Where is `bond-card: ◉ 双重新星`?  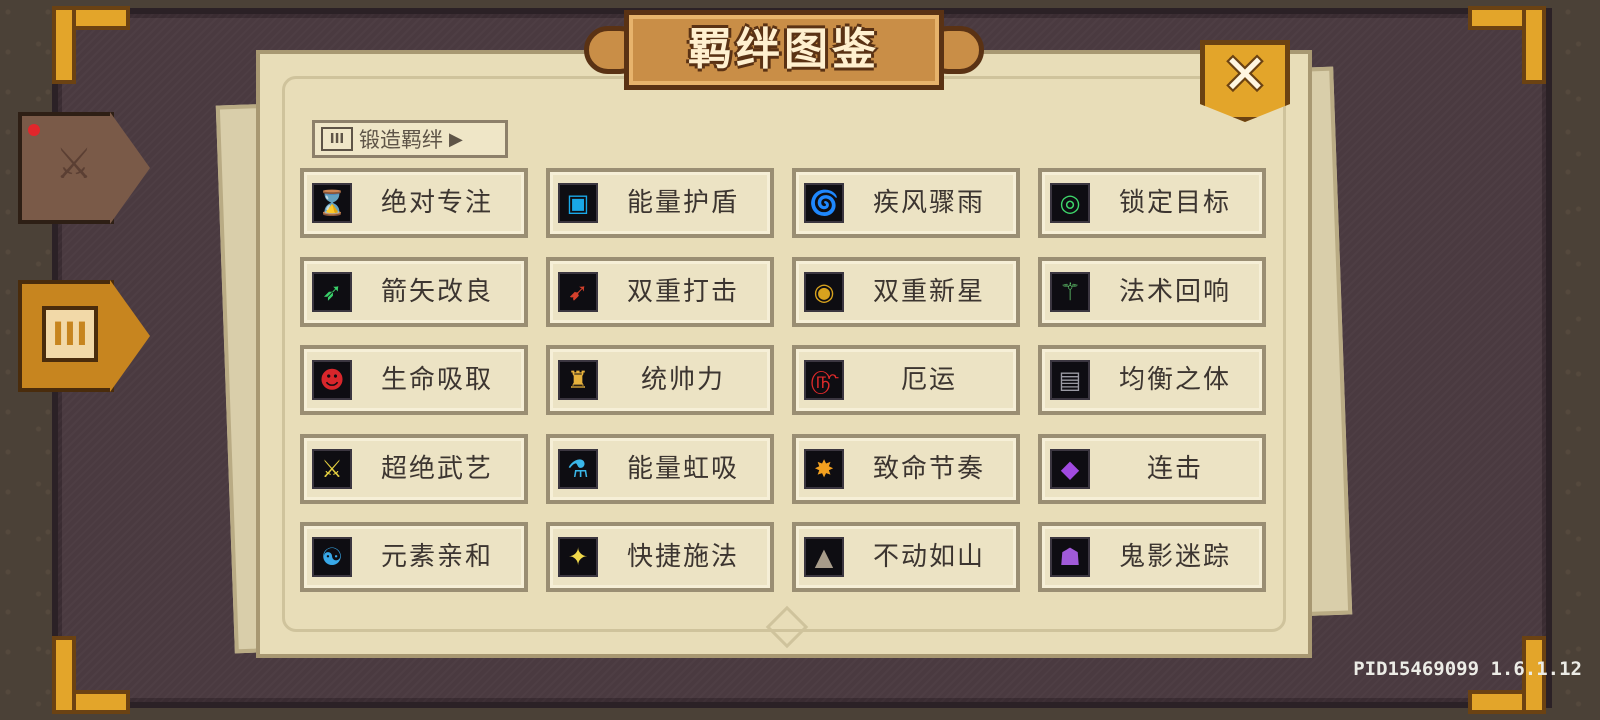 bond-card: ◉ 双重新星 is located at coordinates (906, 292).